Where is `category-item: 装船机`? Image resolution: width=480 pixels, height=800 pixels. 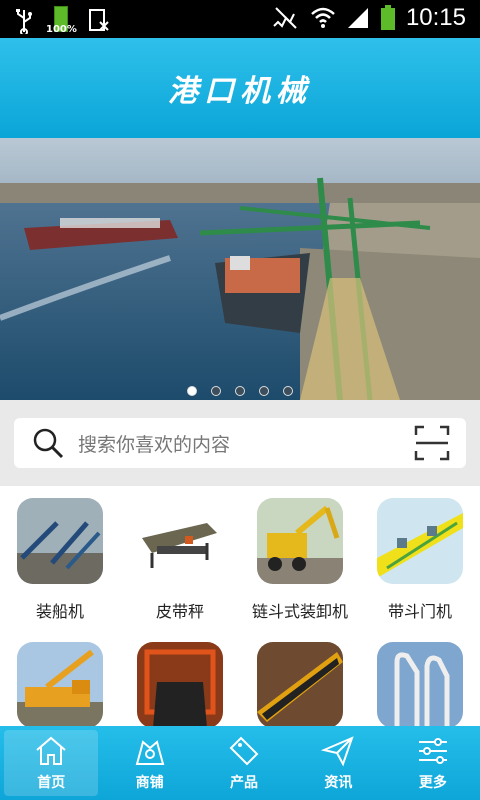 category-item: 装船机 is located at coordinates (60, 560).